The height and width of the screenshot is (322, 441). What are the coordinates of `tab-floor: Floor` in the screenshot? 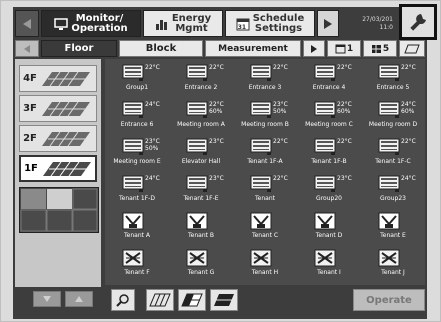 It's located at (79, 48).